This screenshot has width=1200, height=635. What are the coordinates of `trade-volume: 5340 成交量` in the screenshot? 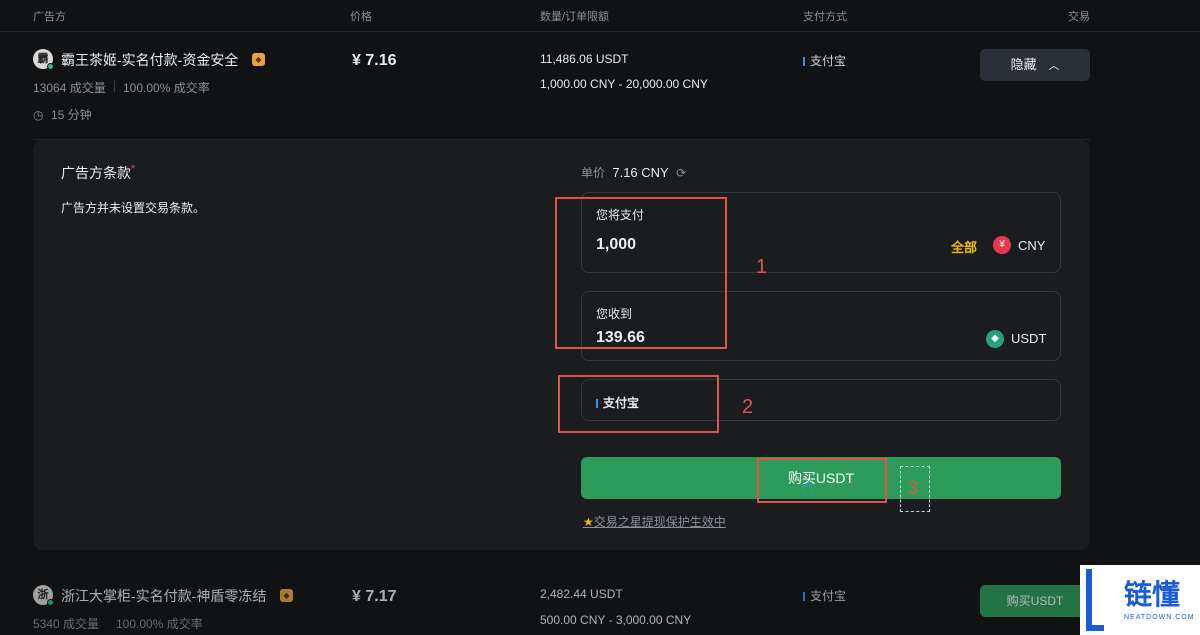 It's located at (66, 624).